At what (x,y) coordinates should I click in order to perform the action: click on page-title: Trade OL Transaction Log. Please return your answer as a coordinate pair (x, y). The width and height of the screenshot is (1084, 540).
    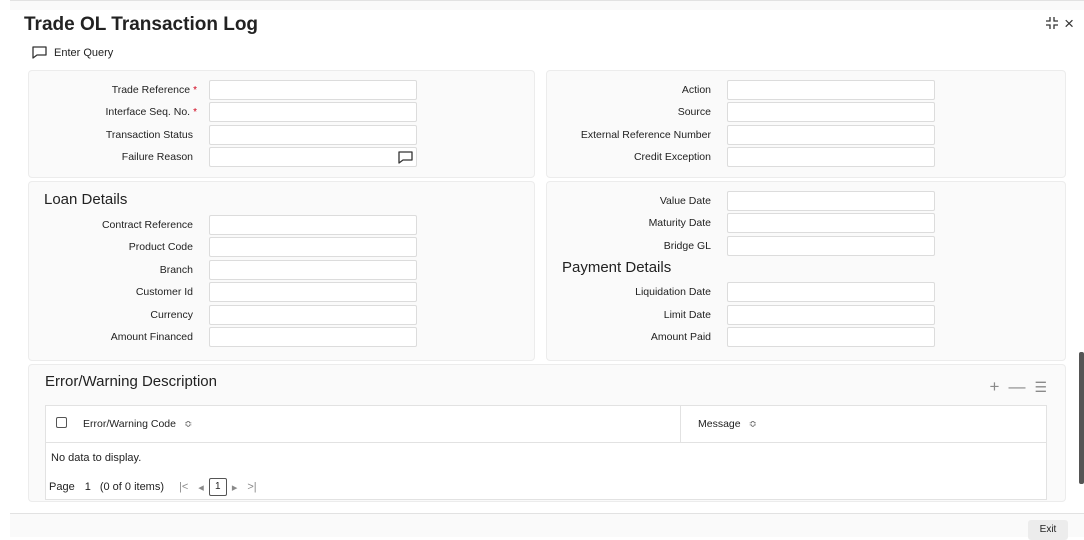
    Looking at the image, I should click on (141, 24).